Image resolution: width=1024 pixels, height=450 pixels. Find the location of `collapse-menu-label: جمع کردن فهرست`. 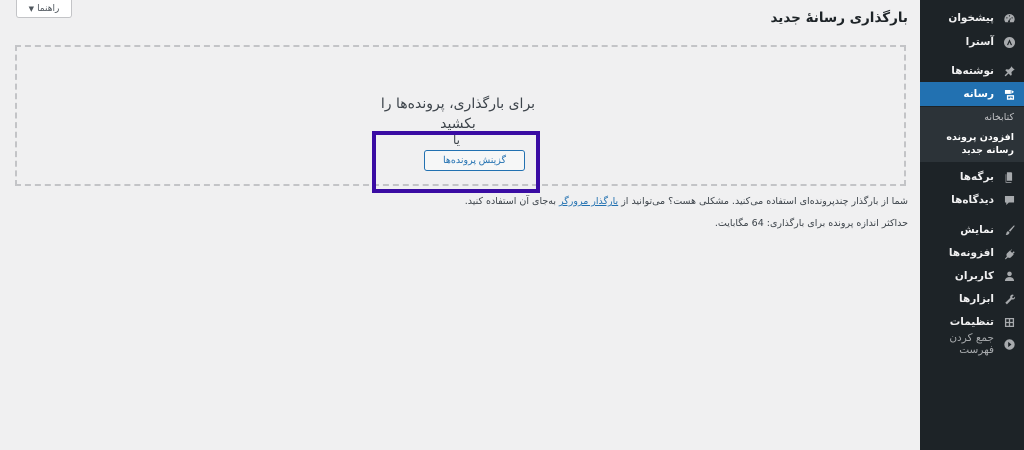

collapse-menu-label: جمع کردن فهرست is located at coordinates (971, 344).